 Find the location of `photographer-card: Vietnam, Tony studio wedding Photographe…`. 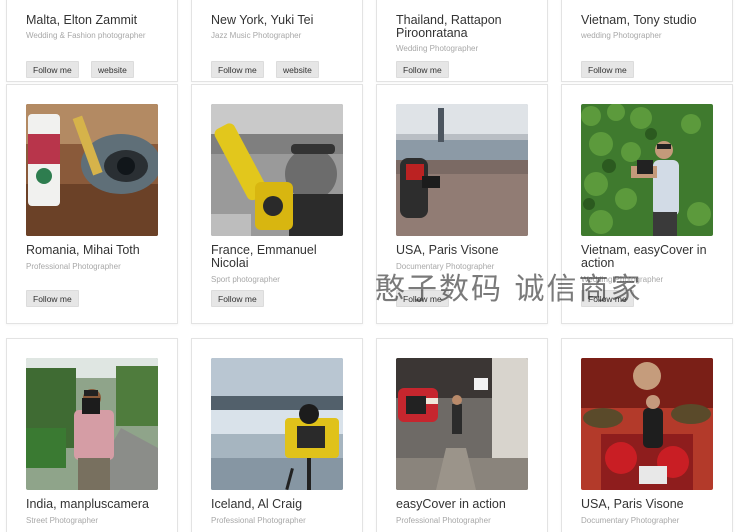

photographer-card: Vietnam, Tony studio wedding Photographe… is located at coordinates (647, 41).